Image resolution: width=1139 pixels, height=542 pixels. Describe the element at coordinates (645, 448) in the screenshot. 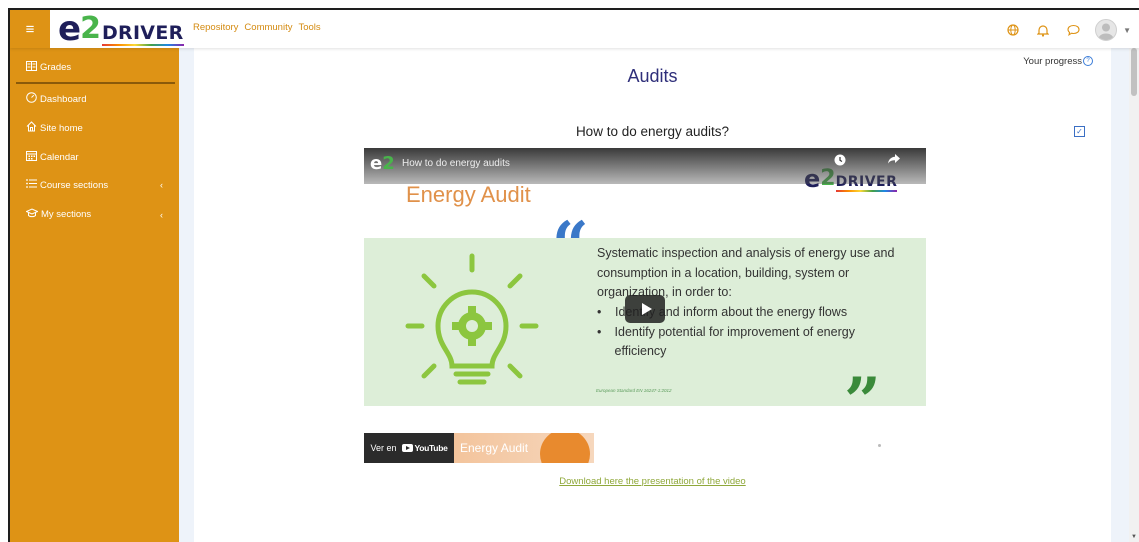

I see `video-bottom-bar: Ver en YouTube Energy Audit` at that location.